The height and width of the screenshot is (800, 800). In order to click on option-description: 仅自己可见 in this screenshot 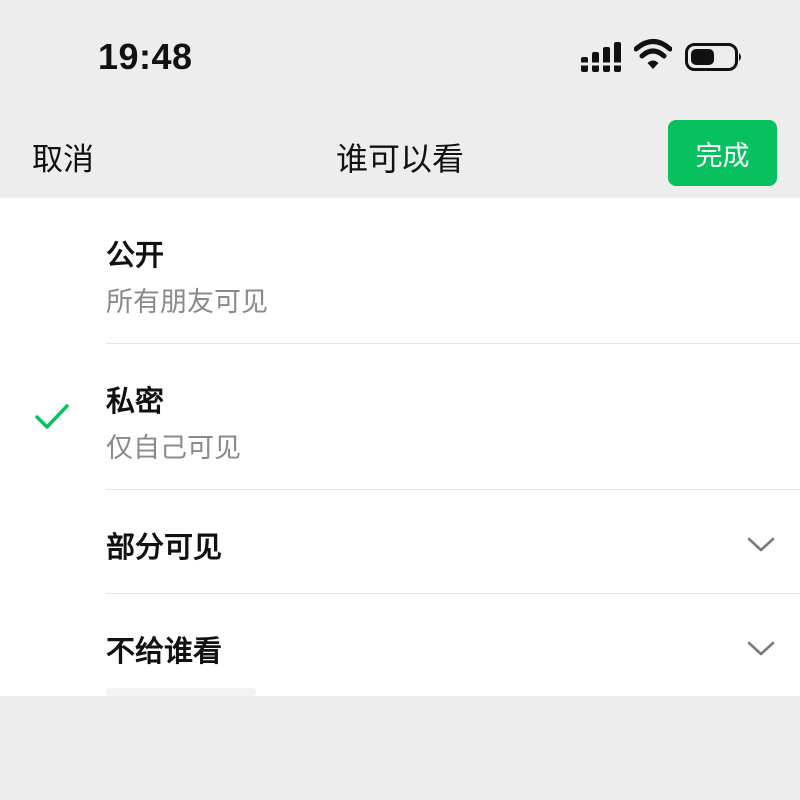, I will do `click(173, 448)`.